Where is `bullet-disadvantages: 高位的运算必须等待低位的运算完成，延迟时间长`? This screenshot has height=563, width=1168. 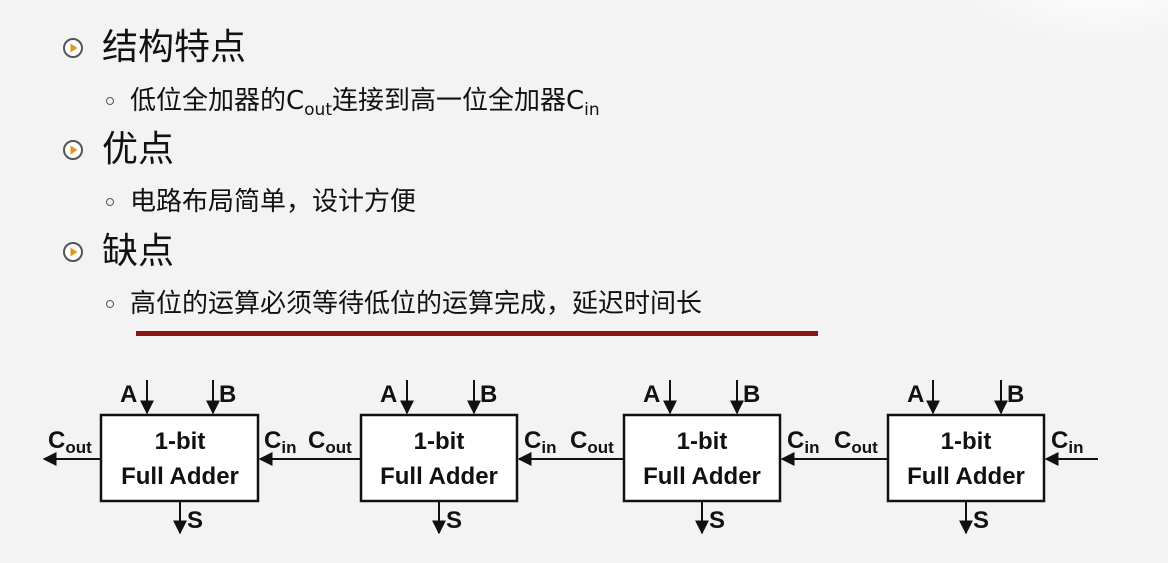
bullet-disadvantages: 高位的运算必须等待低位的运算完成，延迟时间长 is located at coordinates (404, 304).